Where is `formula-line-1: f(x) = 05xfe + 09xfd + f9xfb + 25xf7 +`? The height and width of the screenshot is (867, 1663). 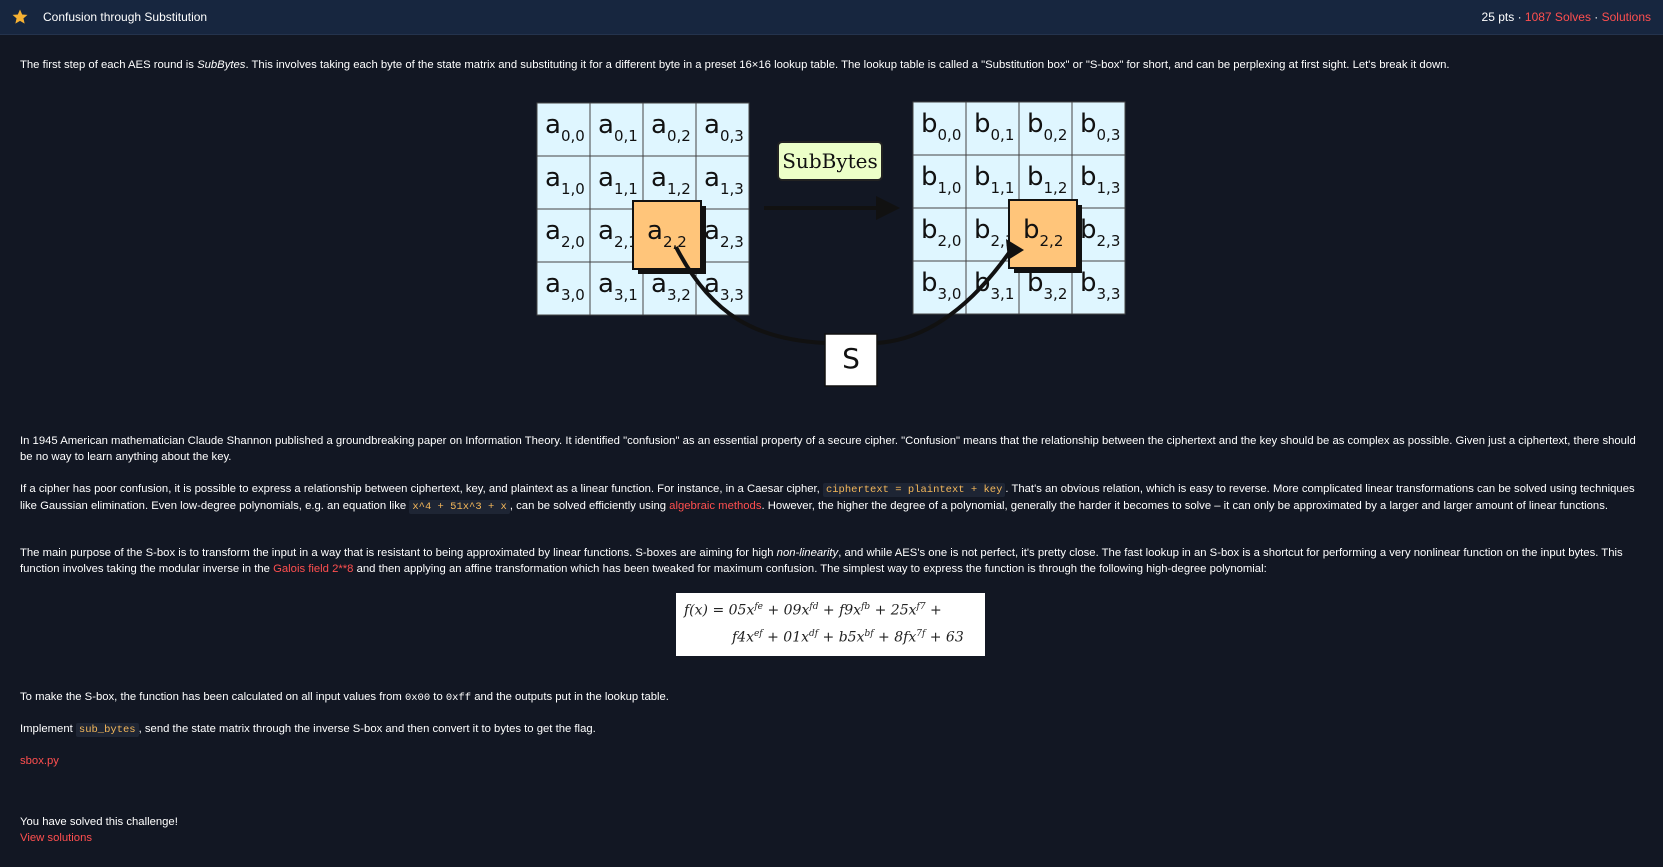 formula-line-1: f(x) = 05xfe + 09xfd + f9xfb + 25xf7 + is located at coordinates (813, 610).